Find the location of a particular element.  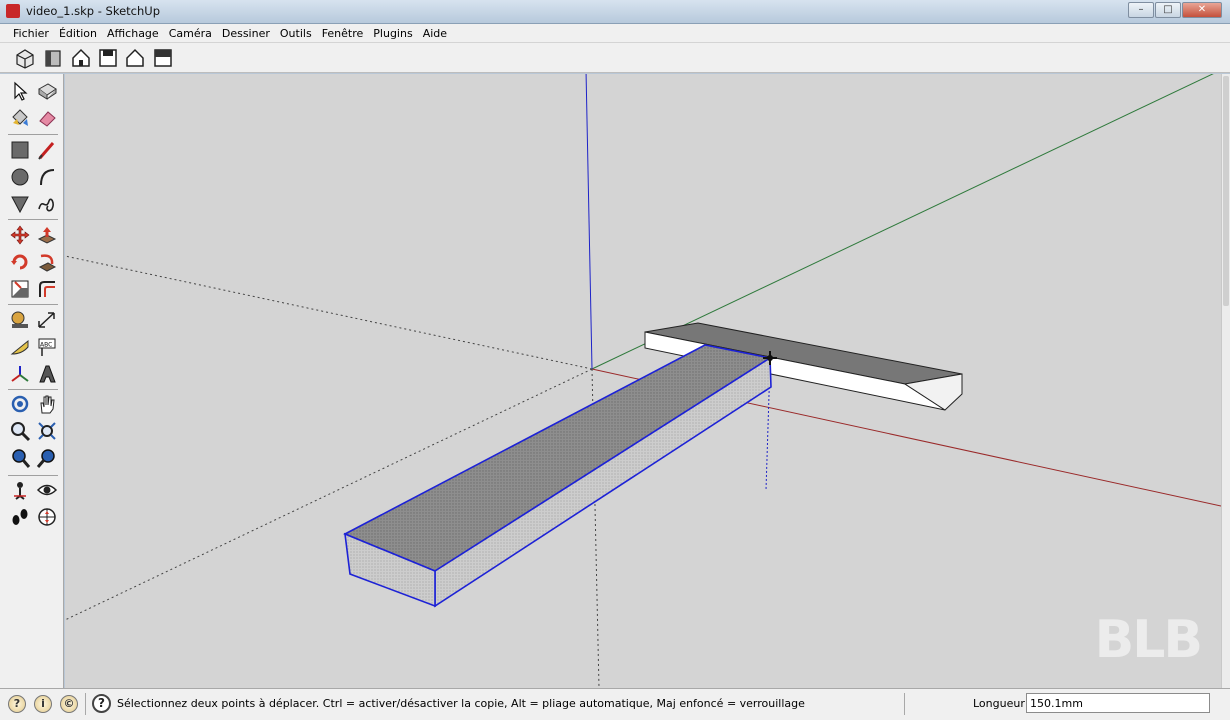

back-view-icon is located at coordinates (135, 58).